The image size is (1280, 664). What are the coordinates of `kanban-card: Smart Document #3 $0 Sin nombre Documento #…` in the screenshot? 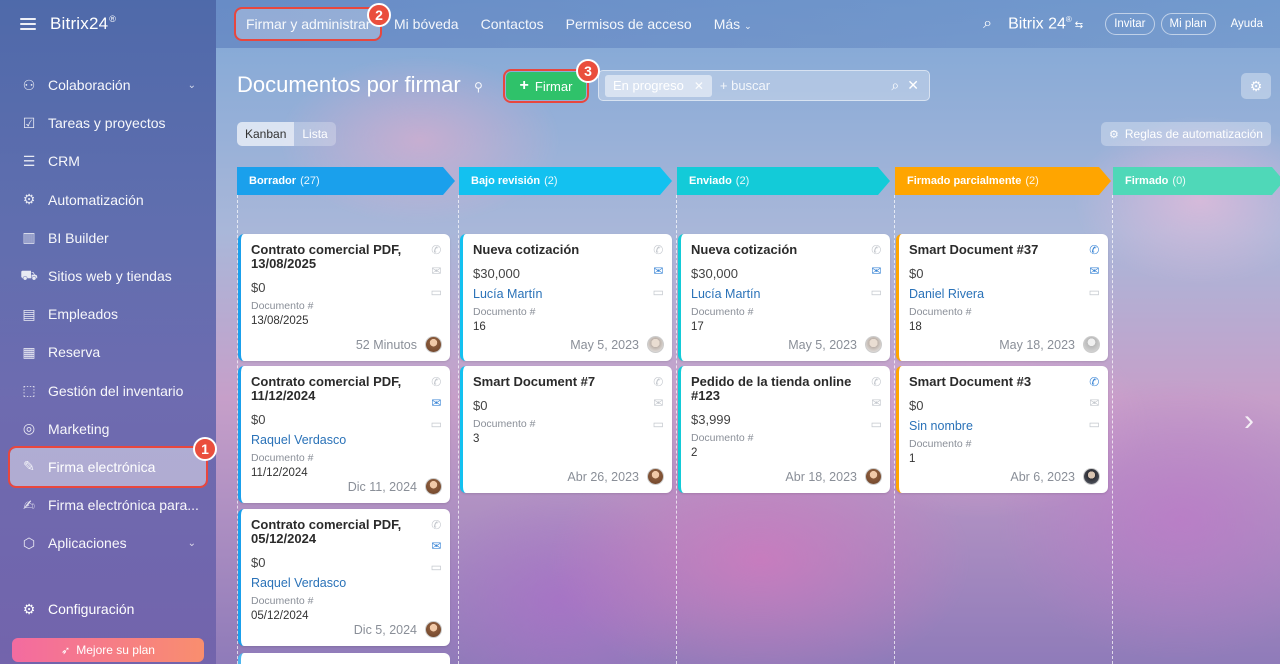 It's located at (1002, 429).